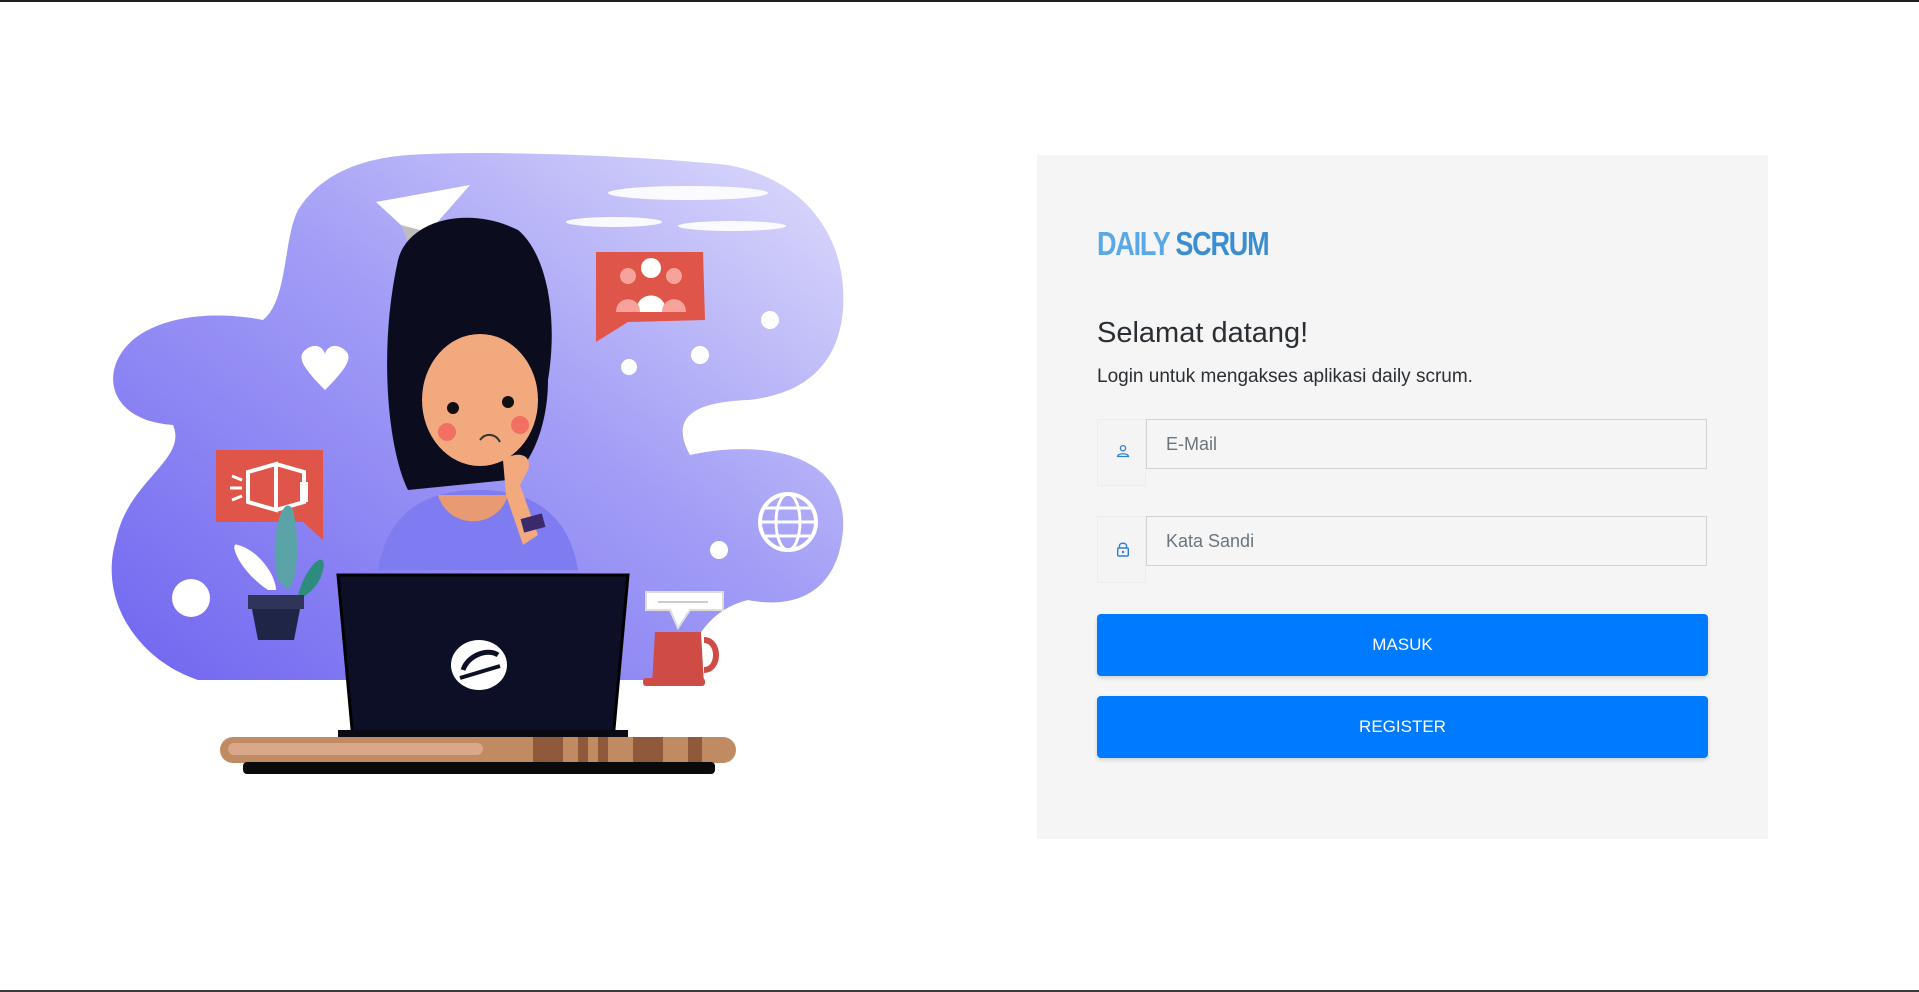  What do you see at coordinates (1426, 541) in the screenshot?
I see `password-input` at bounding box center [1426, 541].